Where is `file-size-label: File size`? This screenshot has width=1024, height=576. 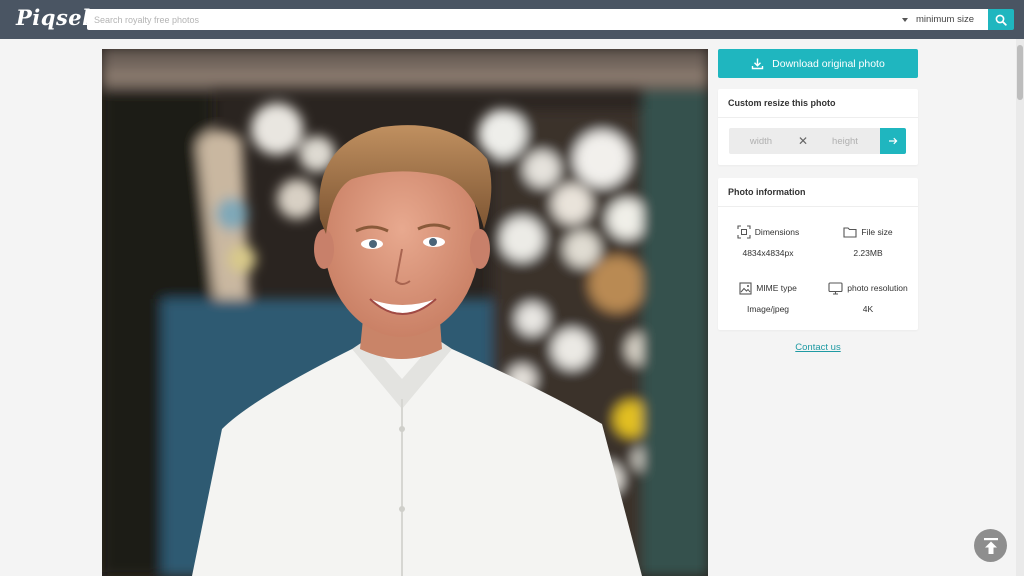 file-size-label: File size is located at coordinates (877, 232).